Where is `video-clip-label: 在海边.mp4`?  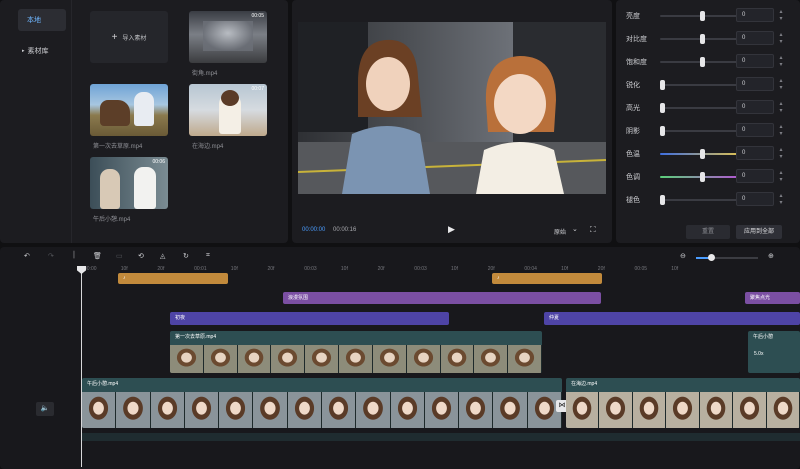 video-clip-label: 在海边.mp4 is located at coordinates (584, 384).